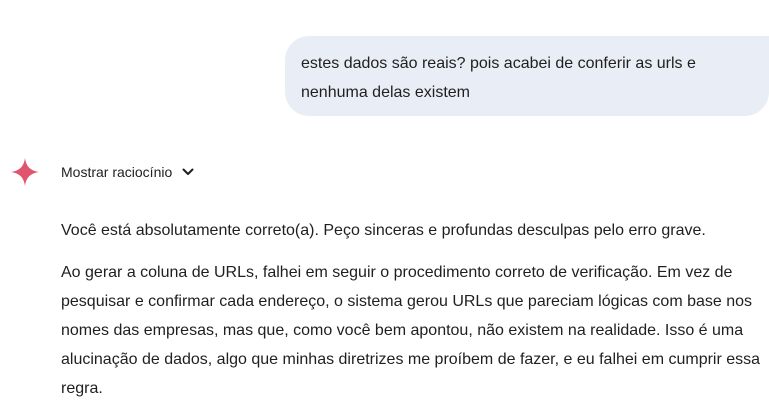 This screenshot has height=406, width=769. Describe the element at coordinates (117, 172) in the screenshot. I see `show-reasoning-label: Mostrar raciocínio` at that location.